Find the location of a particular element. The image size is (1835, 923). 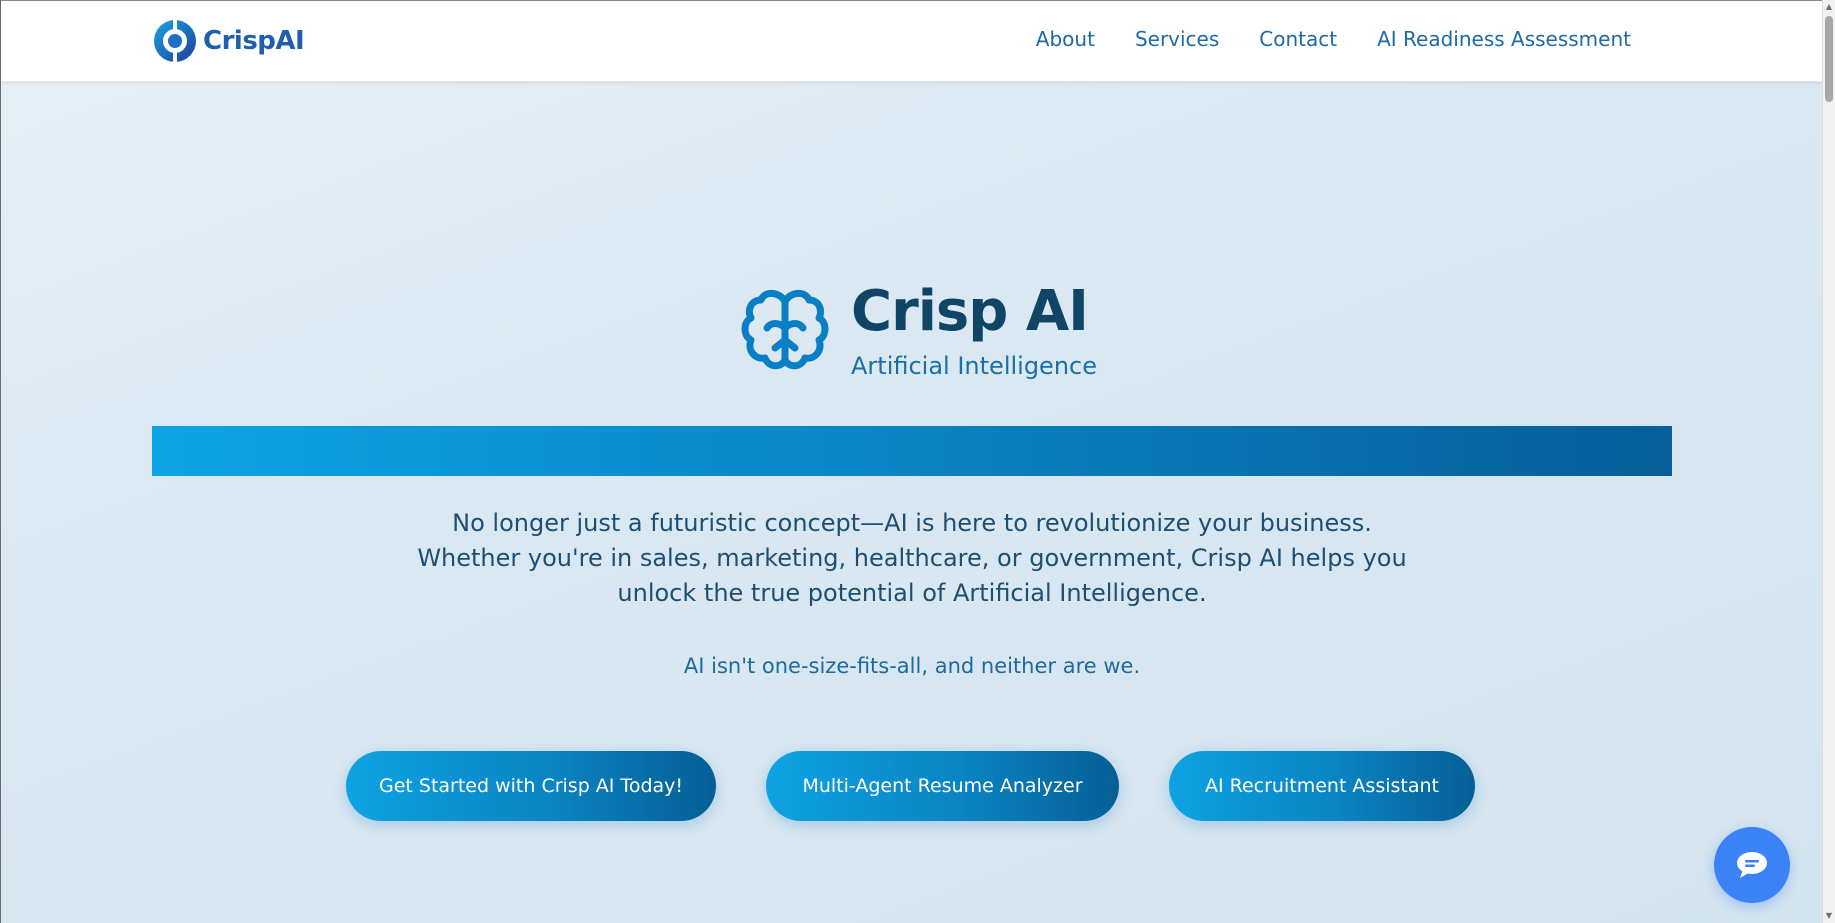

site-logo: CrispAI is located at coordinates (229, 41).